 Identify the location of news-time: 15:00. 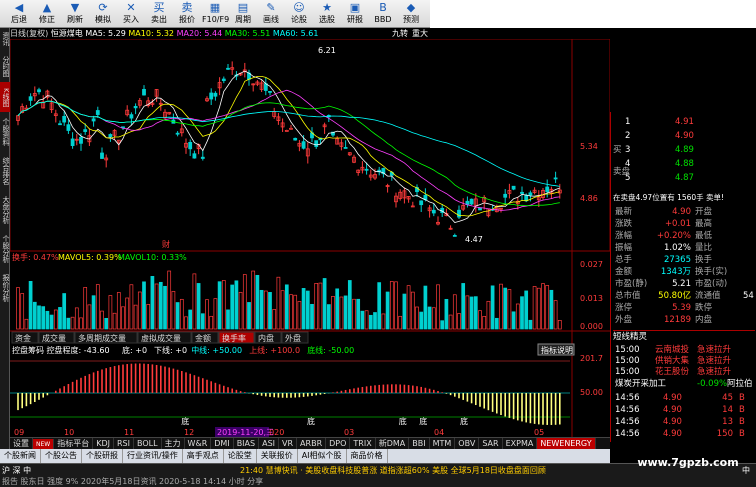
(627, 372).